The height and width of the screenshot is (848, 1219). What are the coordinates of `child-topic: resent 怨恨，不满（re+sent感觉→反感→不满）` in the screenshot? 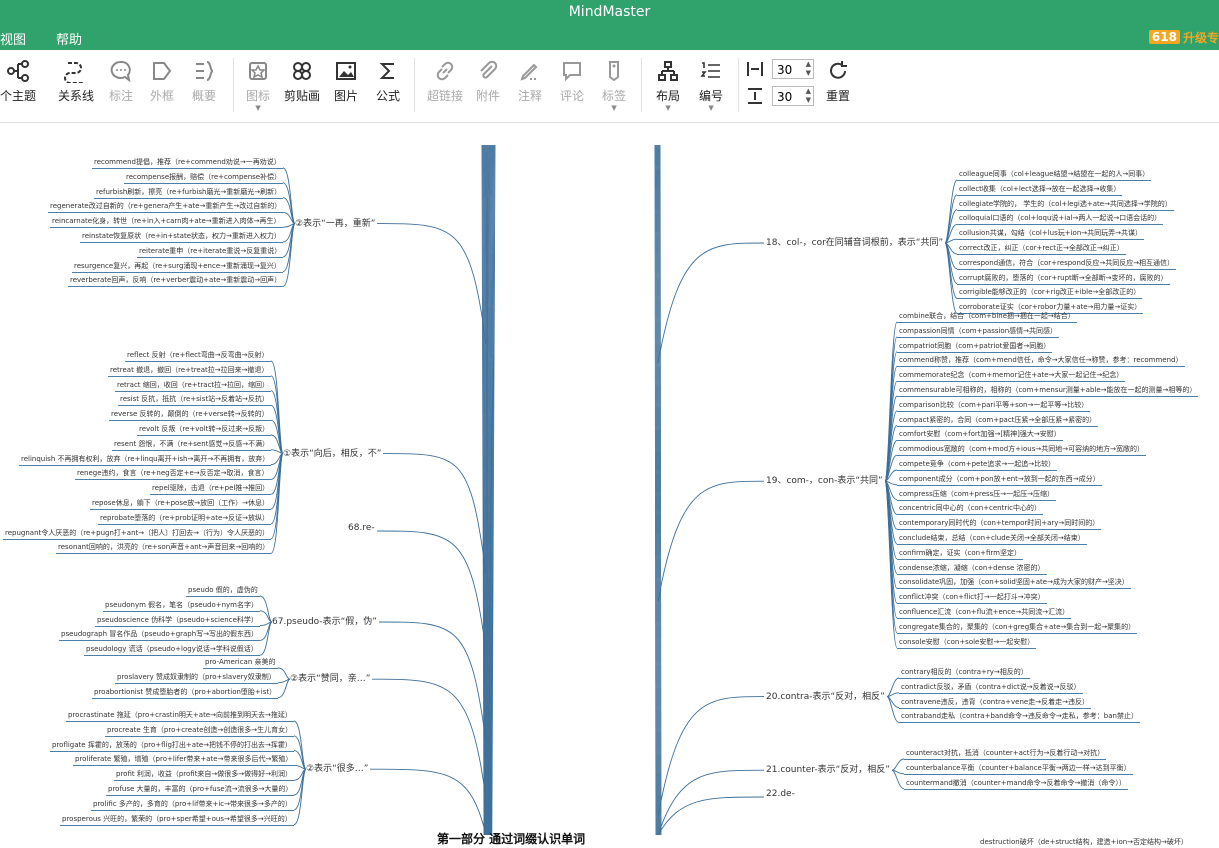 It's located at (192, 445).